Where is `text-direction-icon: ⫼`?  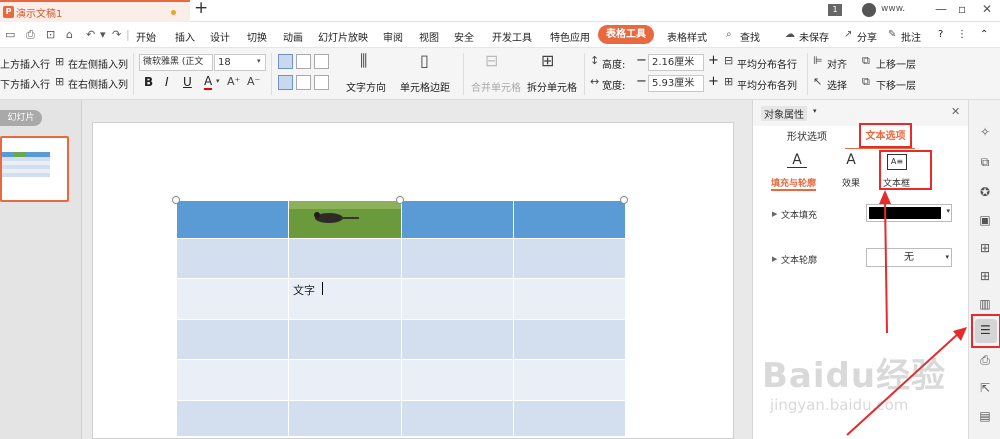
text-direction-icon: ⫼ is located at coordinates (363, 61).